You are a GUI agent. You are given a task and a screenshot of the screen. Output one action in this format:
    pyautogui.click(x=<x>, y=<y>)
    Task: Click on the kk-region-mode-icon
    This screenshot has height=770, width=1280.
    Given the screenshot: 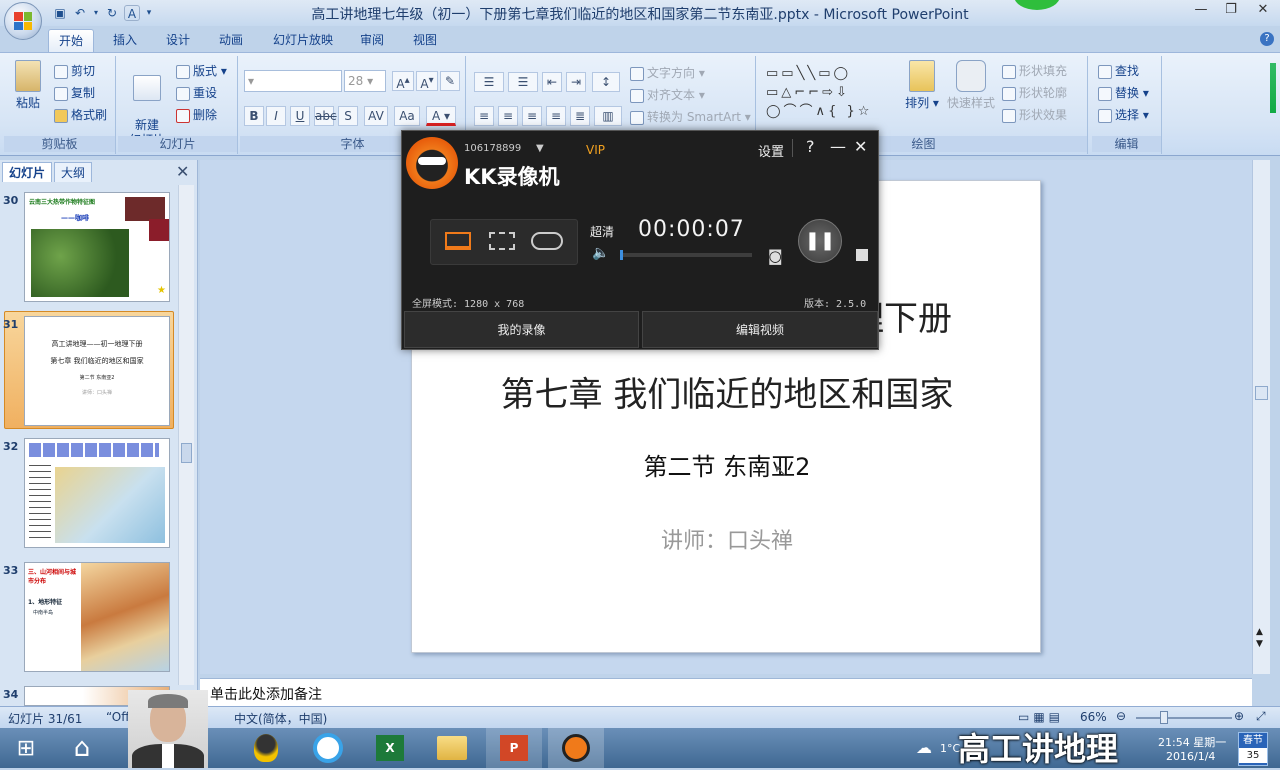 What is the action you would take?
    pyautogui.click(x=502, y=241)
    